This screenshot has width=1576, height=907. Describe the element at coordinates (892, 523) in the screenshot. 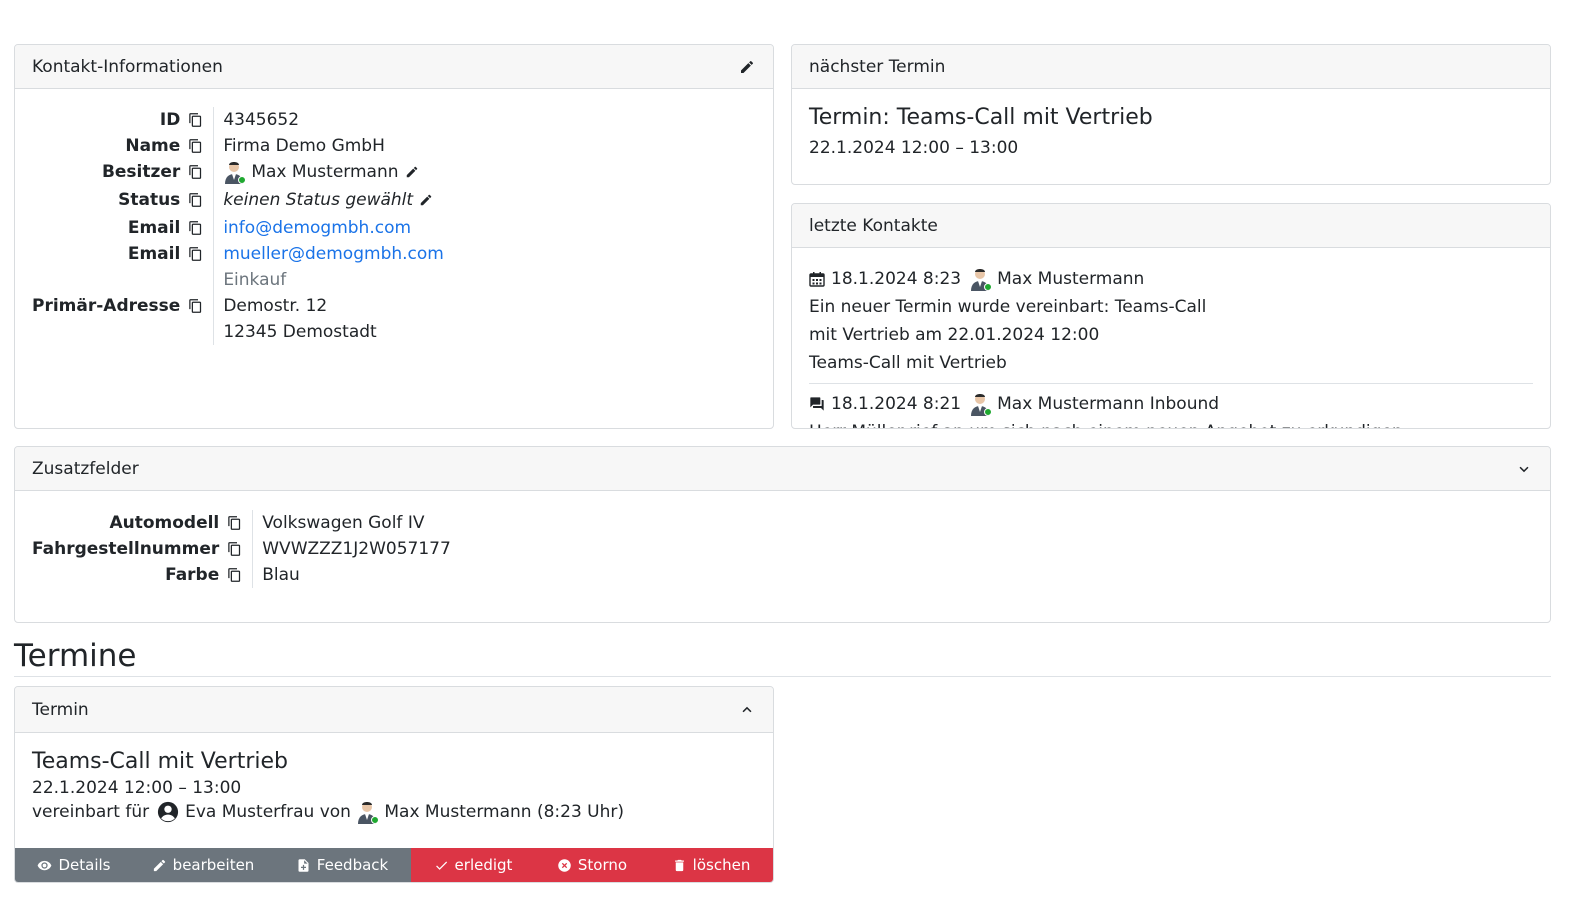

I see `field-value-car-model: Volkswagen Golf IV` at that location.